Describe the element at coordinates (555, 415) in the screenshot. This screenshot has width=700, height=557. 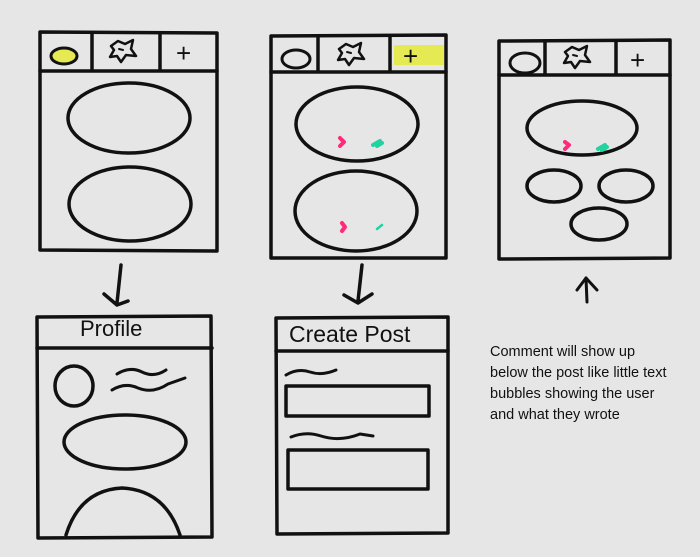
I see `annotation-line: and what they wrote` at that location.